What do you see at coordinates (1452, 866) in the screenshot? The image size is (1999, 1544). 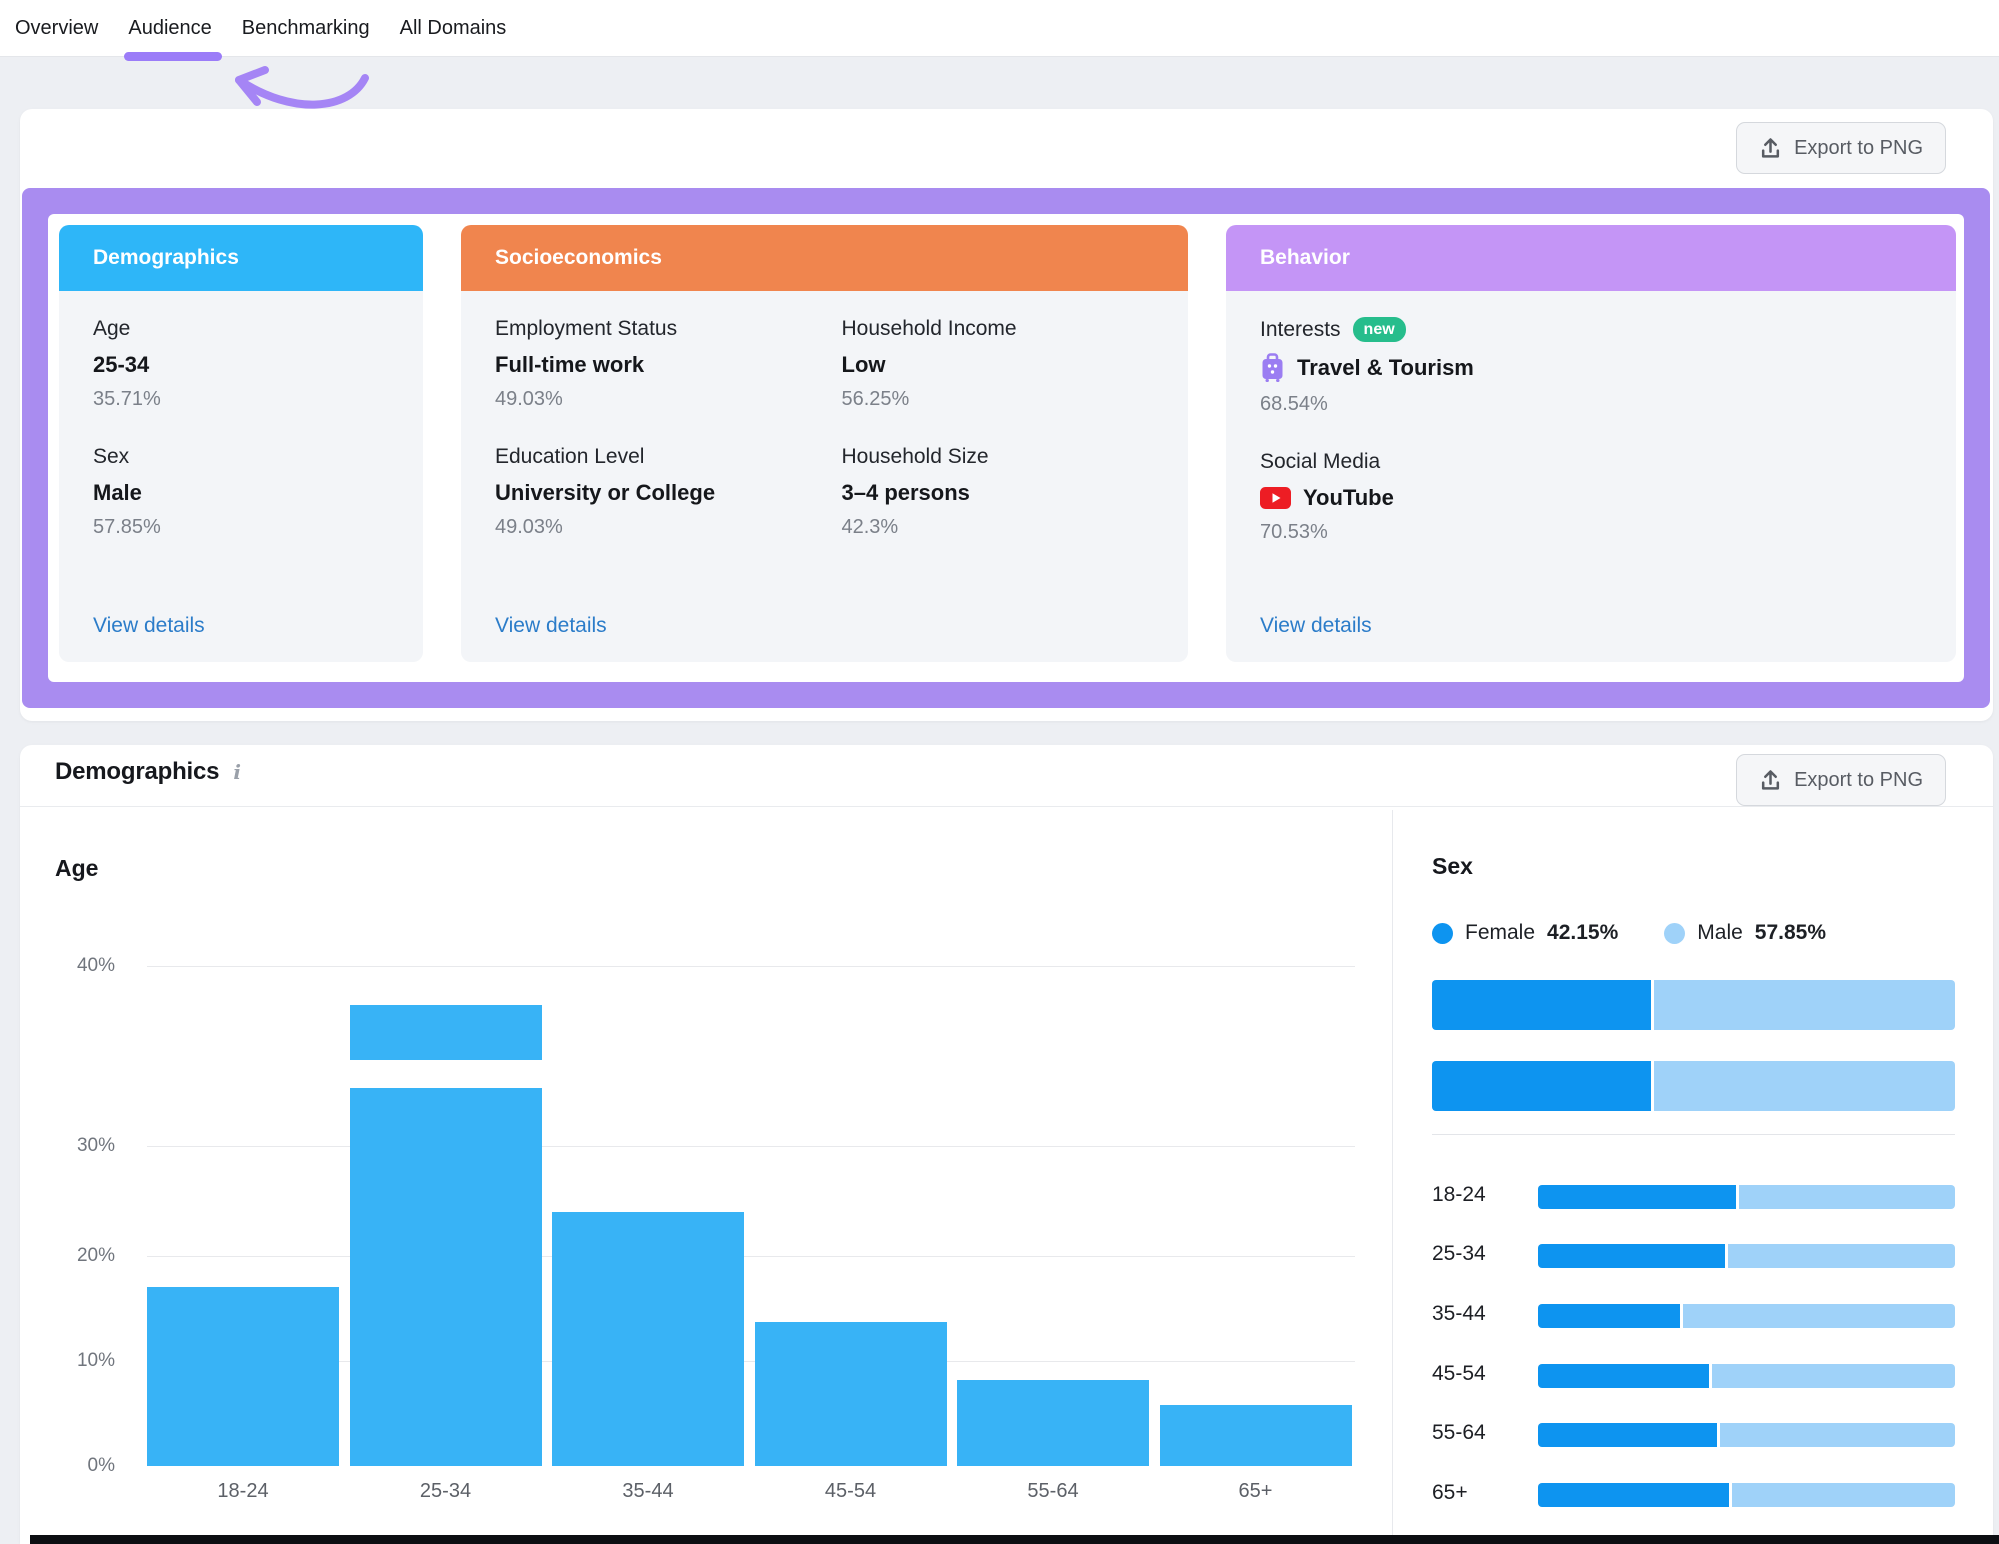 I see `sex-chart-title: Sex` at bounding box center [1452, 866].